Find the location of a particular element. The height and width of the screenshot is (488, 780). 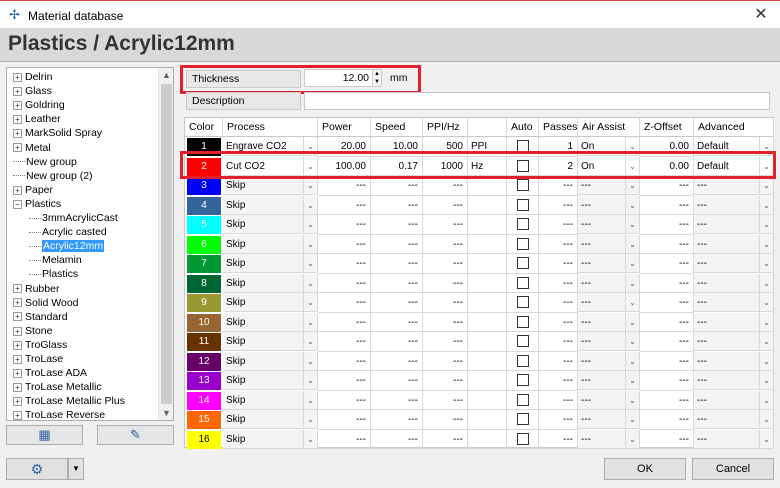

color-swatch: 14 is located at coordinates (204, 400).